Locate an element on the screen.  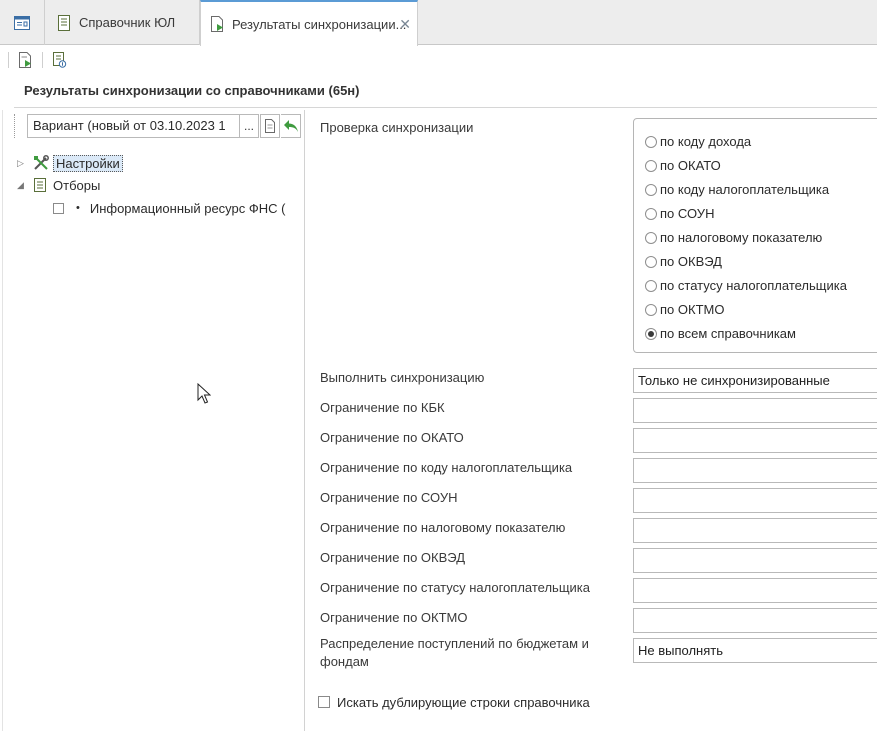
variant-reset-button is located at coordinates (291, 126).